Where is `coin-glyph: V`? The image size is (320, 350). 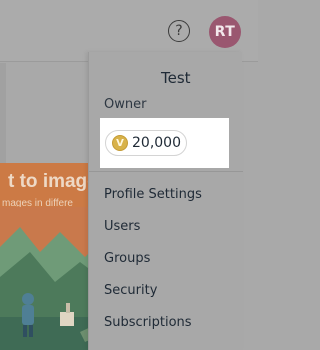 coin-glyph: V is located at coordinates (120, 143).